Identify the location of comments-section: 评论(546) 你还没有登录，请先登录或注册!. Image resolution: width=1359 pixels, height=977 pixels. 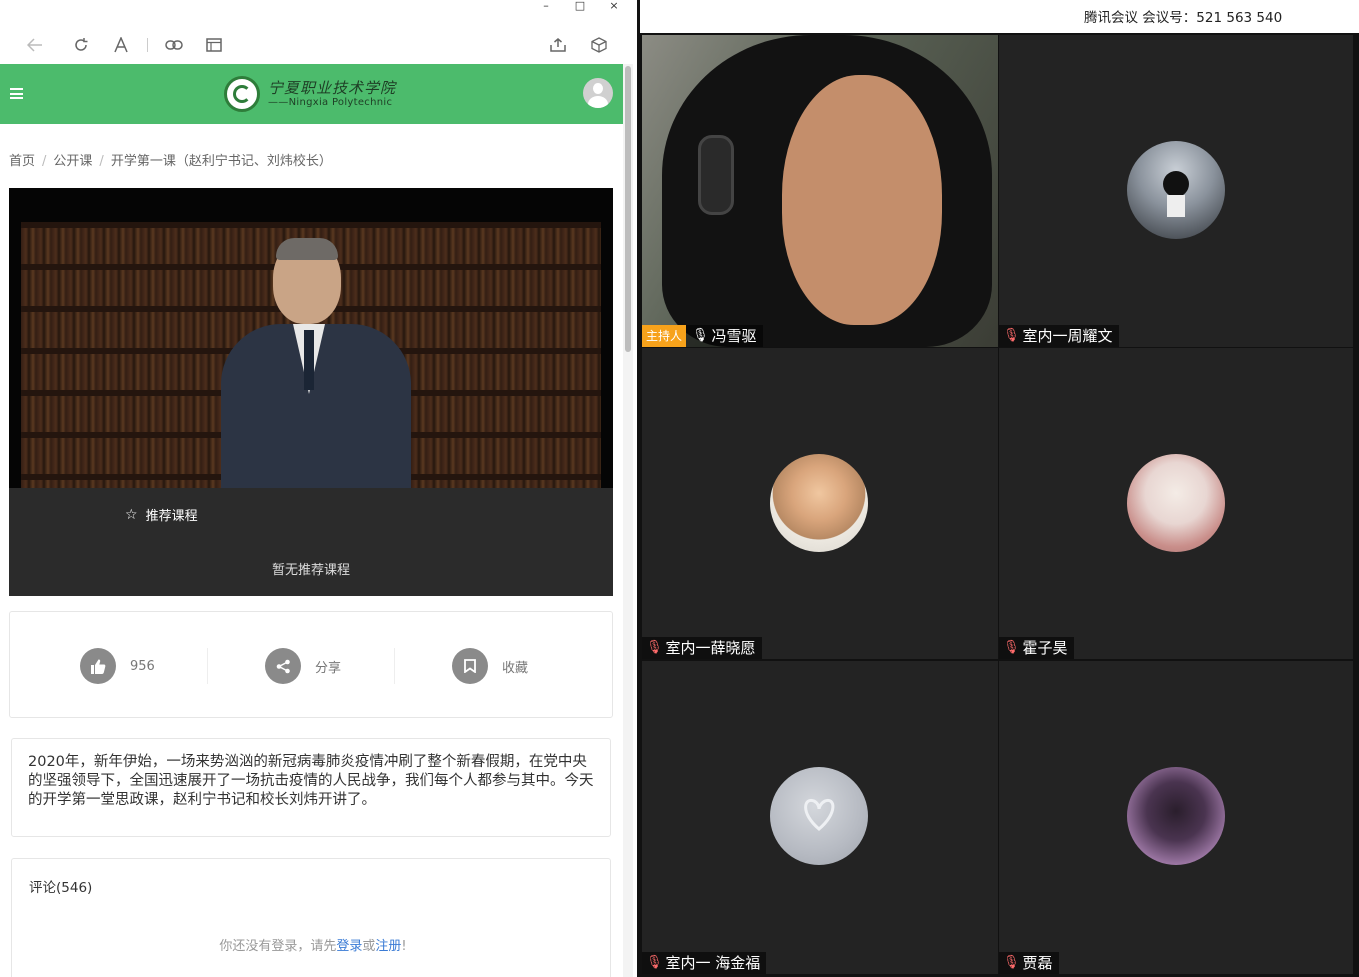
(311, 917).